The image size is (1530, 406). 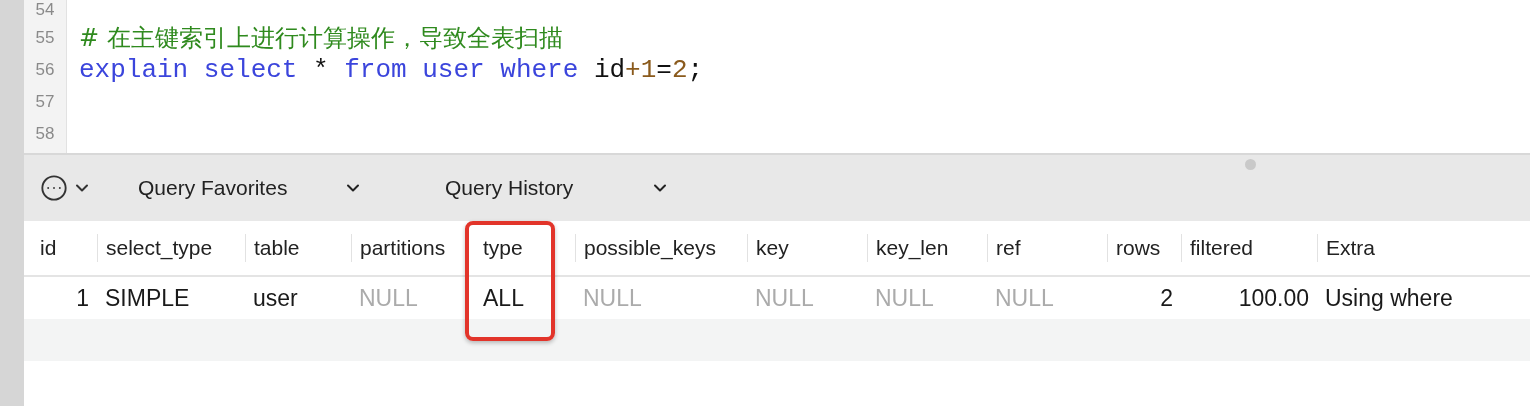 What do you see at coordinates (1250, 164) in the screenshot?
I see `resize-handle` at bounding box center [1250, 164].